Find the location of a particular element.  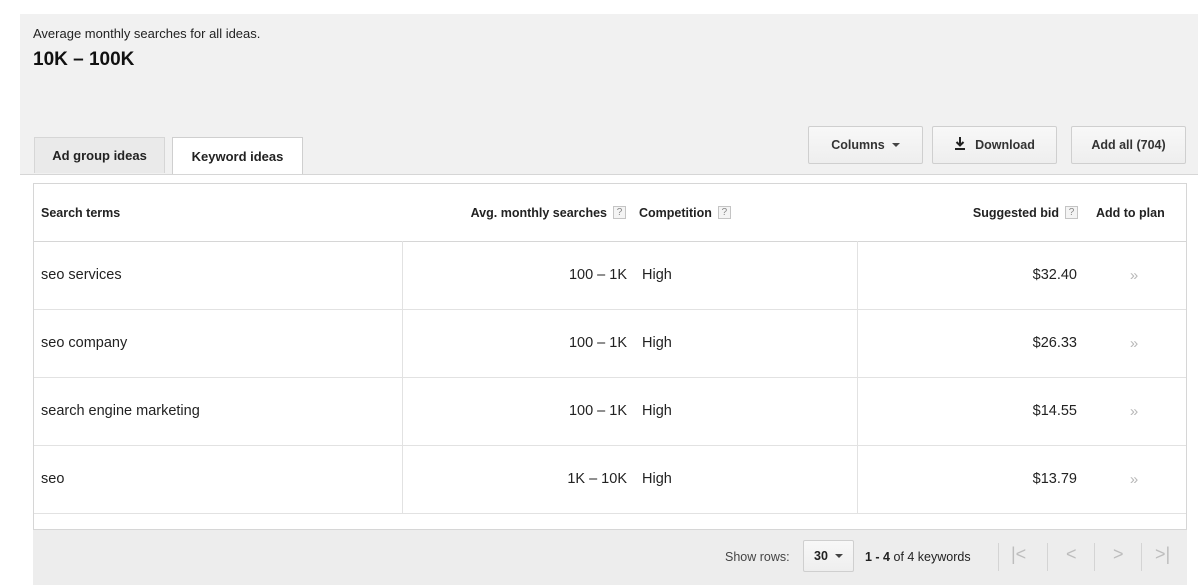

header-add-to-plan: Add to plan is located at coordinates (1130, 212).